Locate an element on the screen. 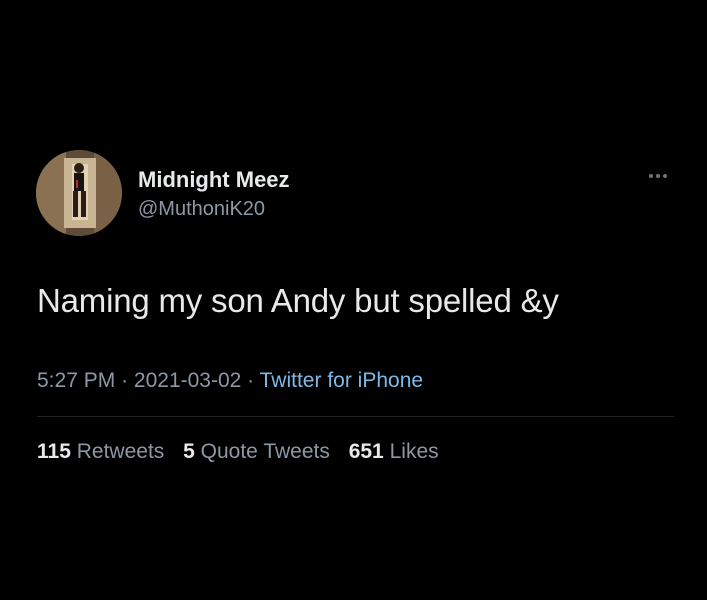 The image size is (707, 600). user-handle: @MuthoniK20 is located at coordinates (201, 209).